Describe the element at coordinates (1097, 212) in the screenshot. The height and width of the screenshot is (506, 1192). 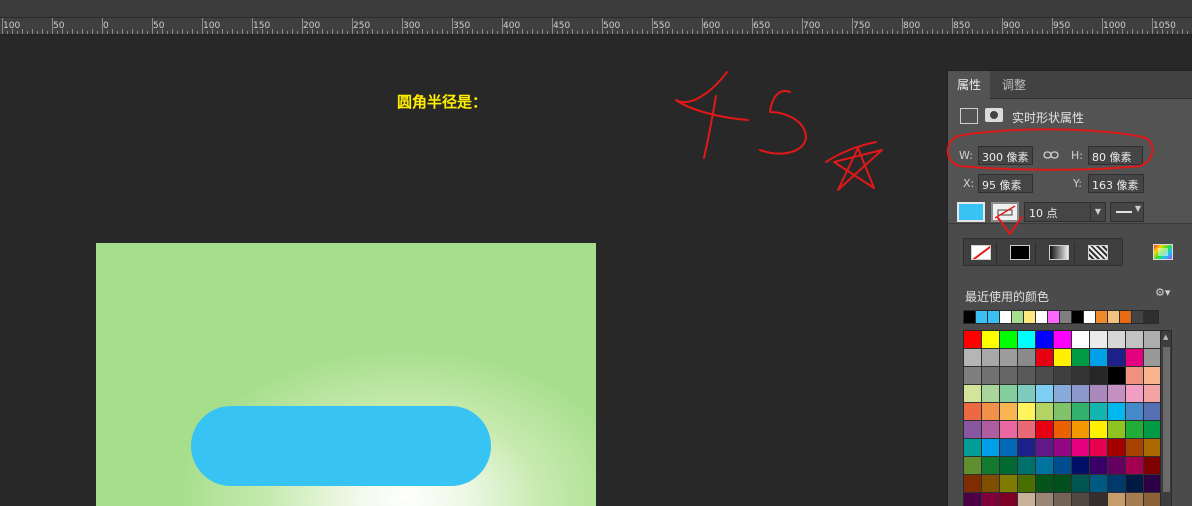
I see `chevron-down-icon: ▼` at that location.